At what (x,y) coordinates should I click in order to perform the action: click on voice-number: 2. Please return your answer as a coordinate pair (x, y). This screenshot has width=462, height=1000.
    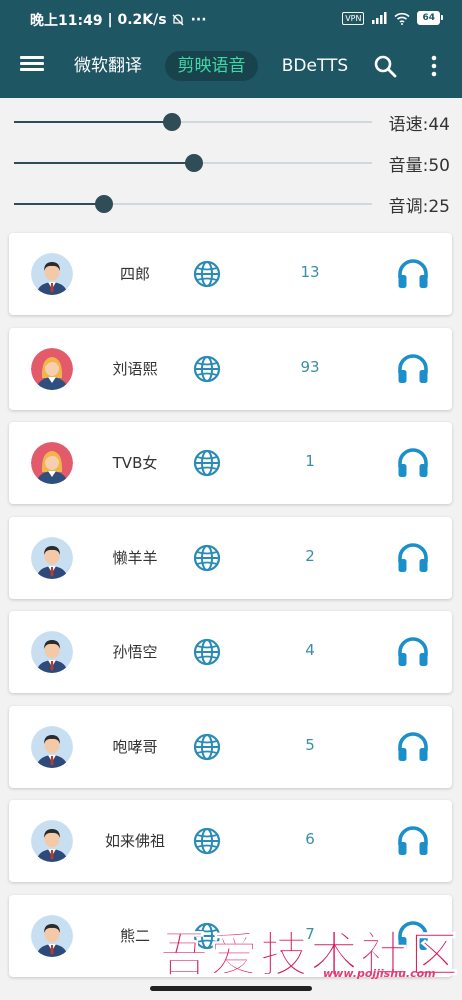
    Looking at the image, I should click on (310, 556).